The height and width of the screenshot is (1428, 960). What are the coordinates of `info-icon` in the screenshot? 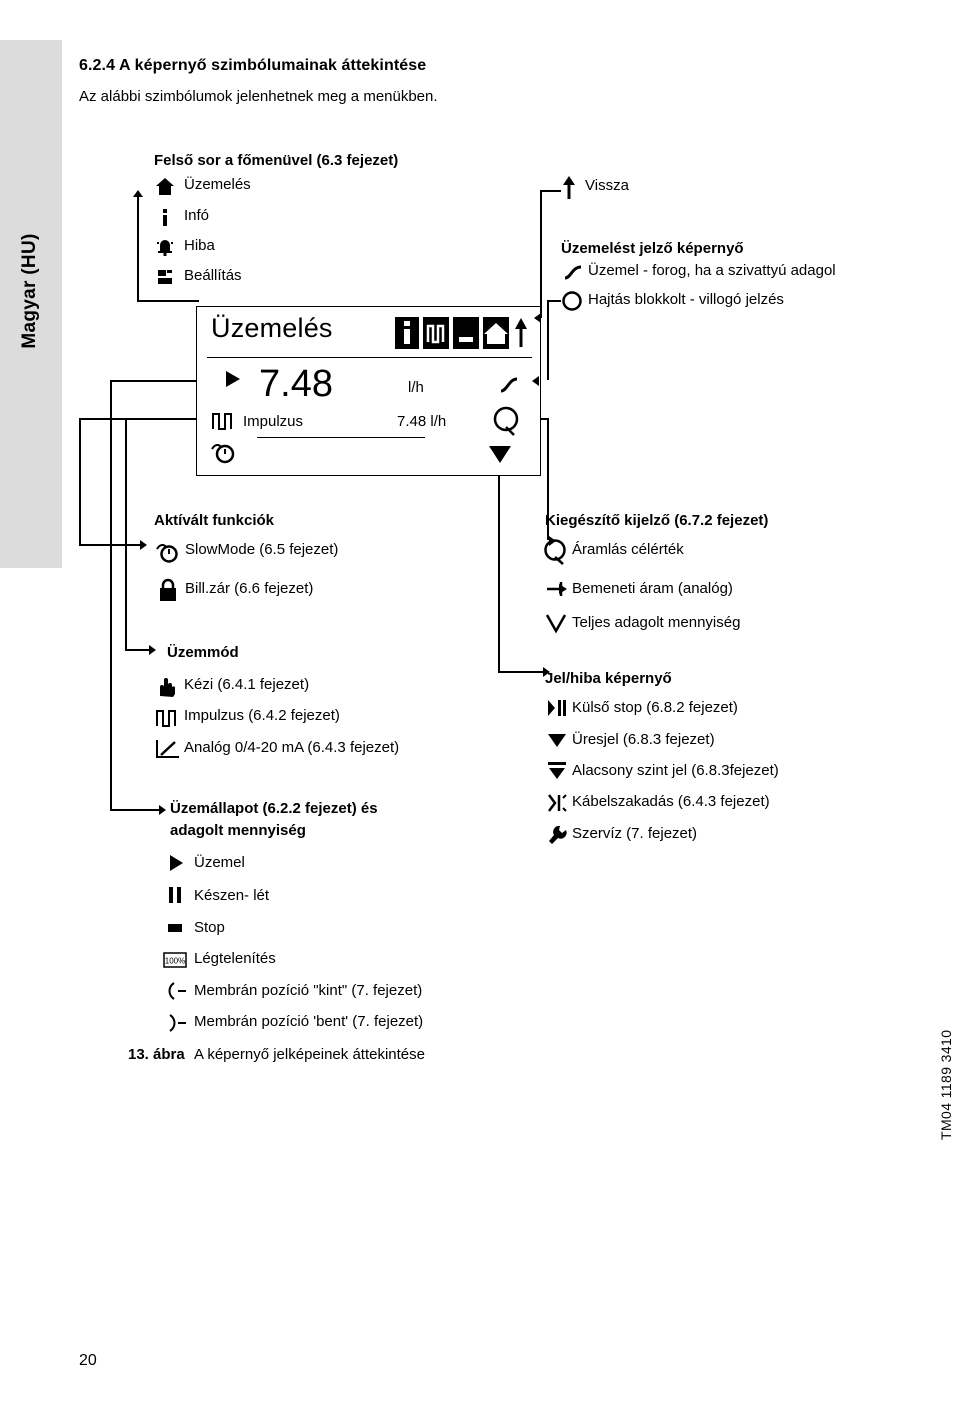 It's located at (165, 217).